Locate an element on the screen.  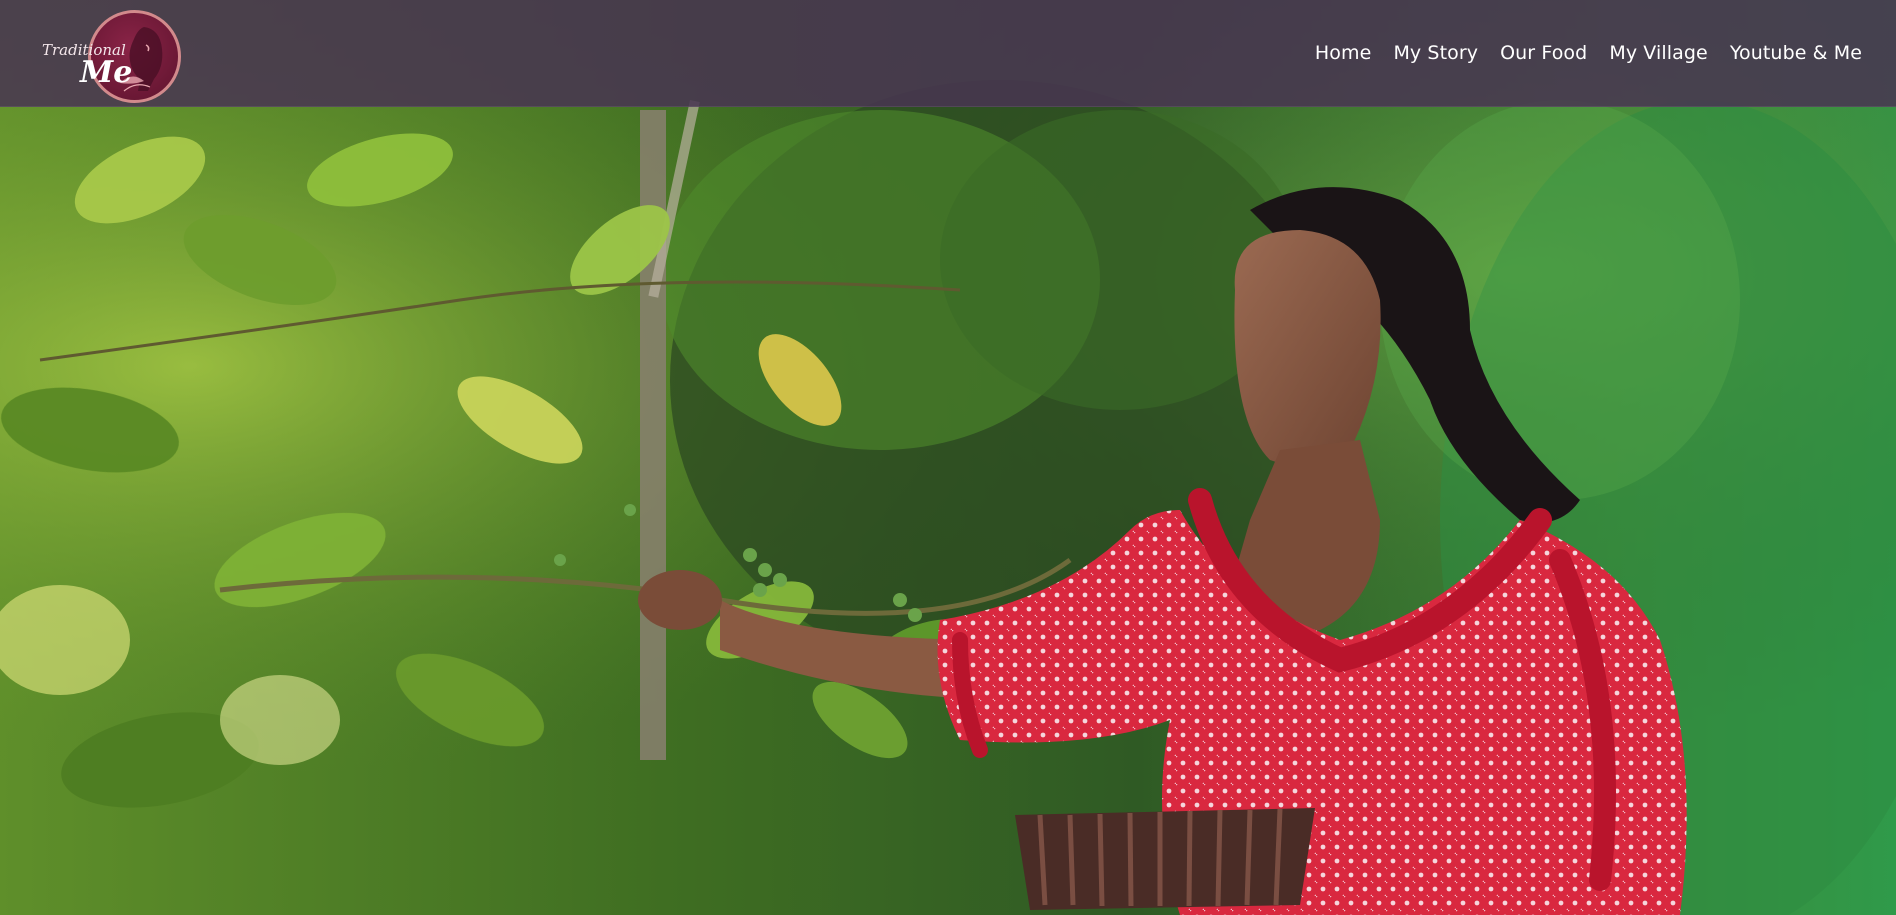
nav-item-our-food: Our Food is located at coordinates (1532, 53).